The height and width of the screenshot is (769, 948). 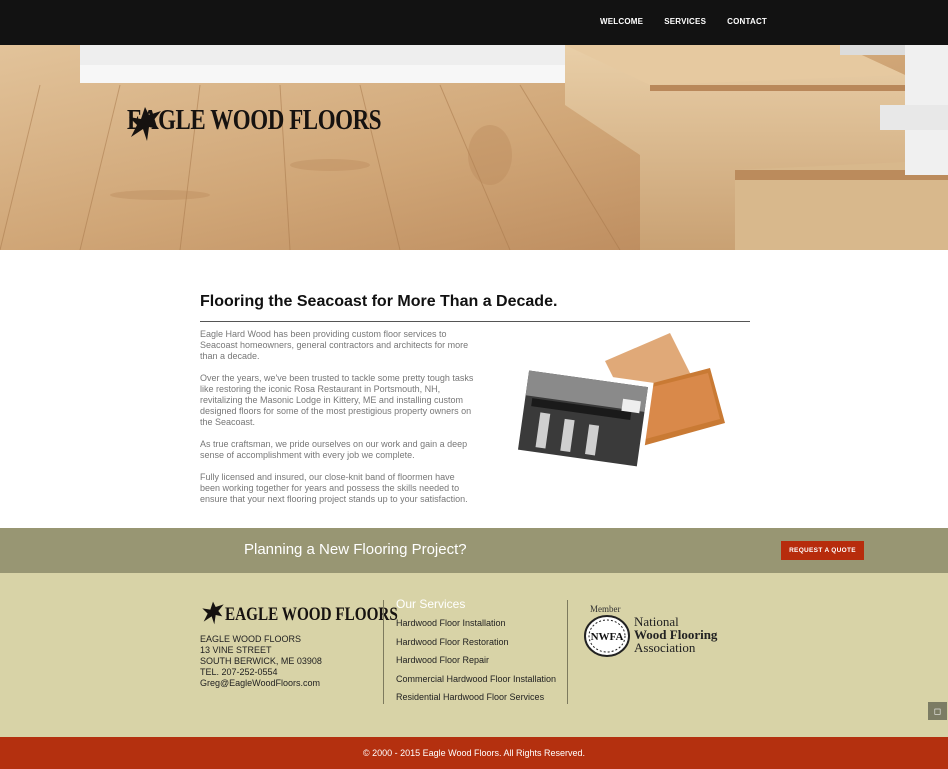 I want to click on nav-welcome: WELCOME, so click(x=621, y=21).